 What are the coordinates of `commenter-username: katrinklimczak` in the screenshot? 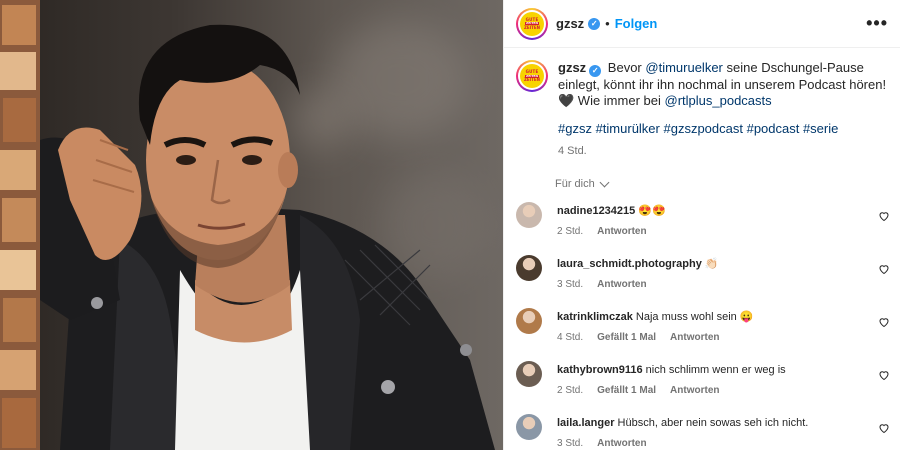 It's located at (595, 317).